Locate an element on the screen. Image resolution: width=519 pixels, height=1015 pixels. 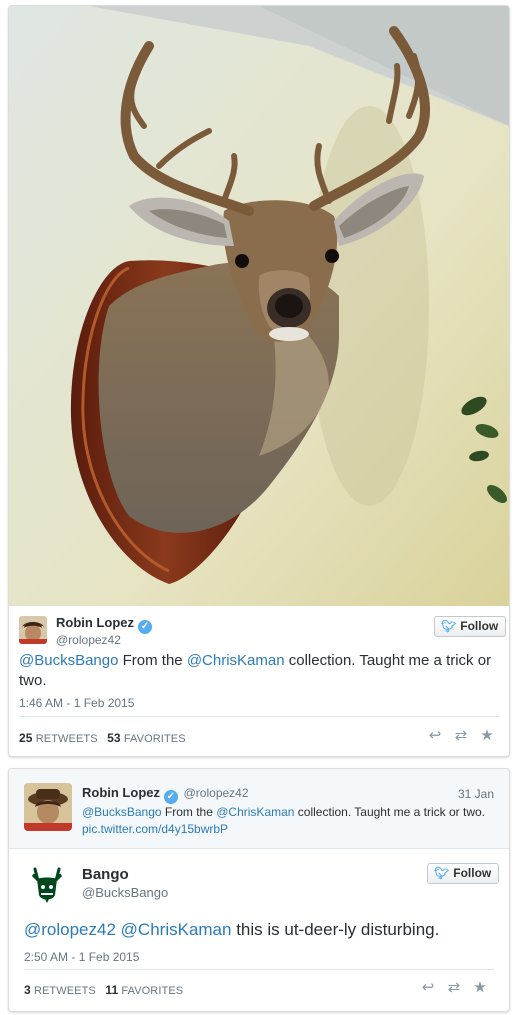
tweet-stats: 3 RETWEETS 11 FAVORITES is located at coordinates (103, 990).